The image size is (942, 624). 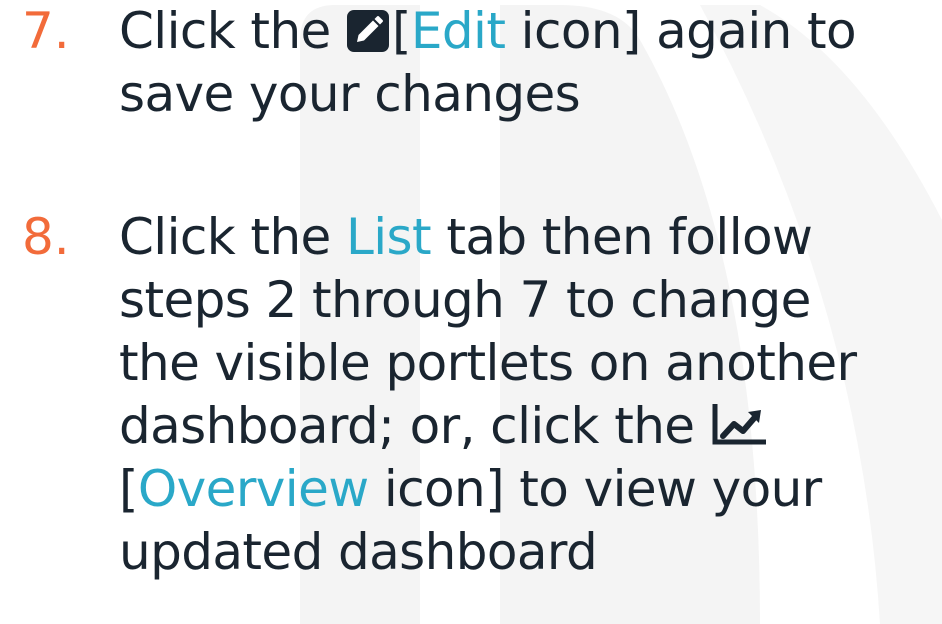 I want to click on text-segment: updated dashboard, so click(x=358, y=552).